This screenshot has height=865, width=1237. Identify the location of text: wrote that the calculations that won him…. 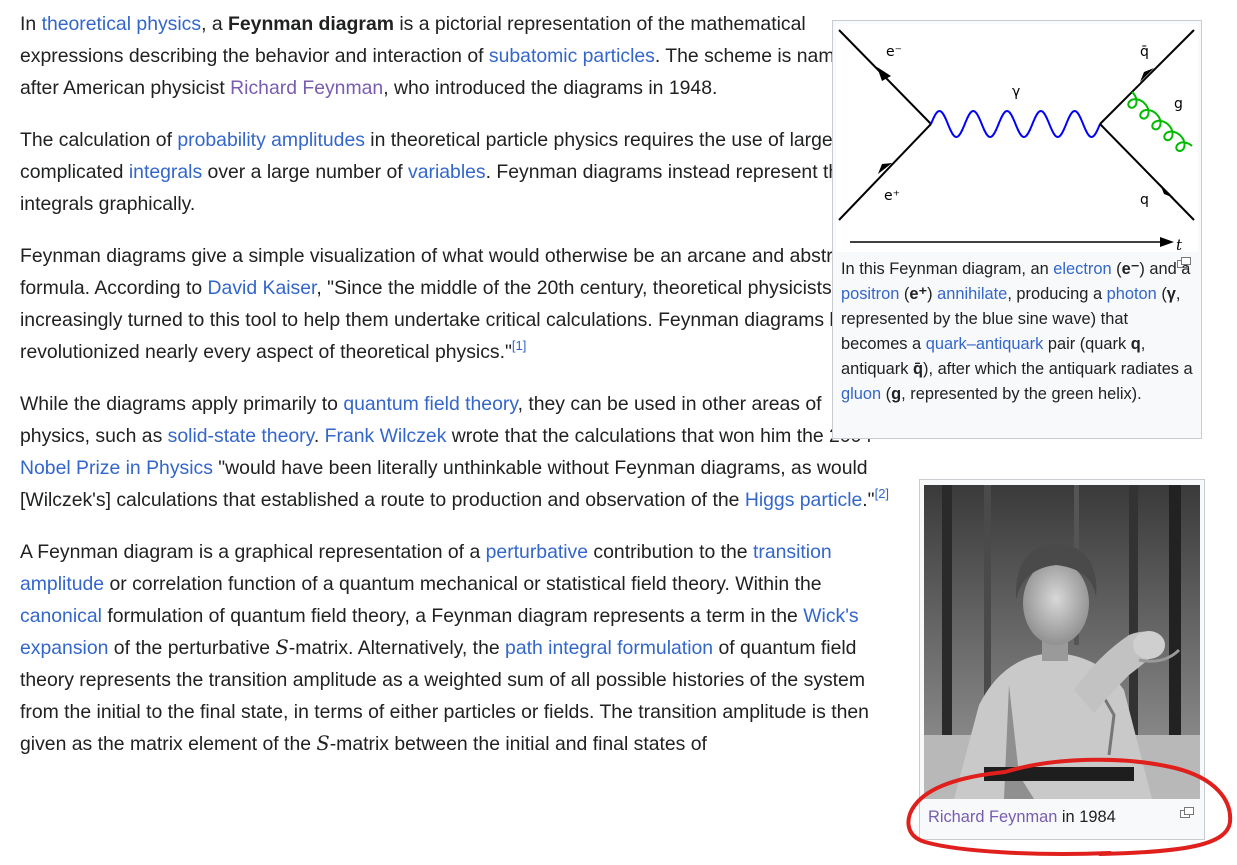
(659, 436).